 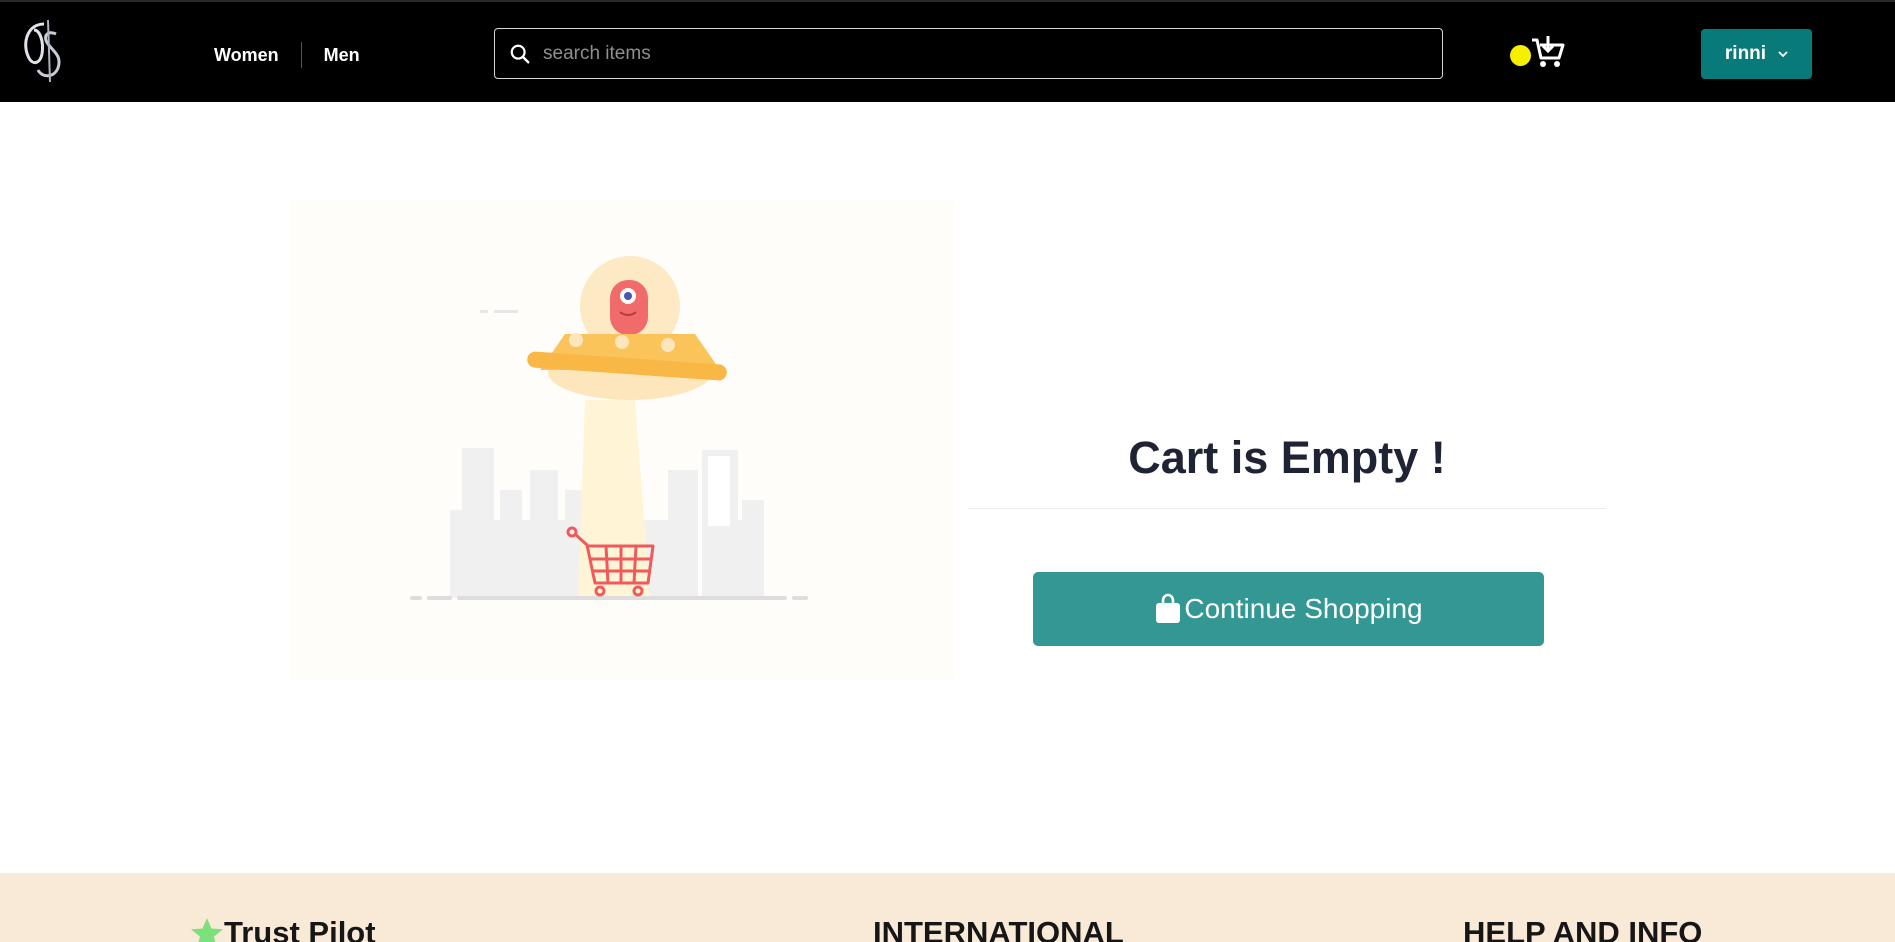 What do you see at coordinates (1287, 508) in the screenshot?
I see `divider` at bounding box center [1287, 508].